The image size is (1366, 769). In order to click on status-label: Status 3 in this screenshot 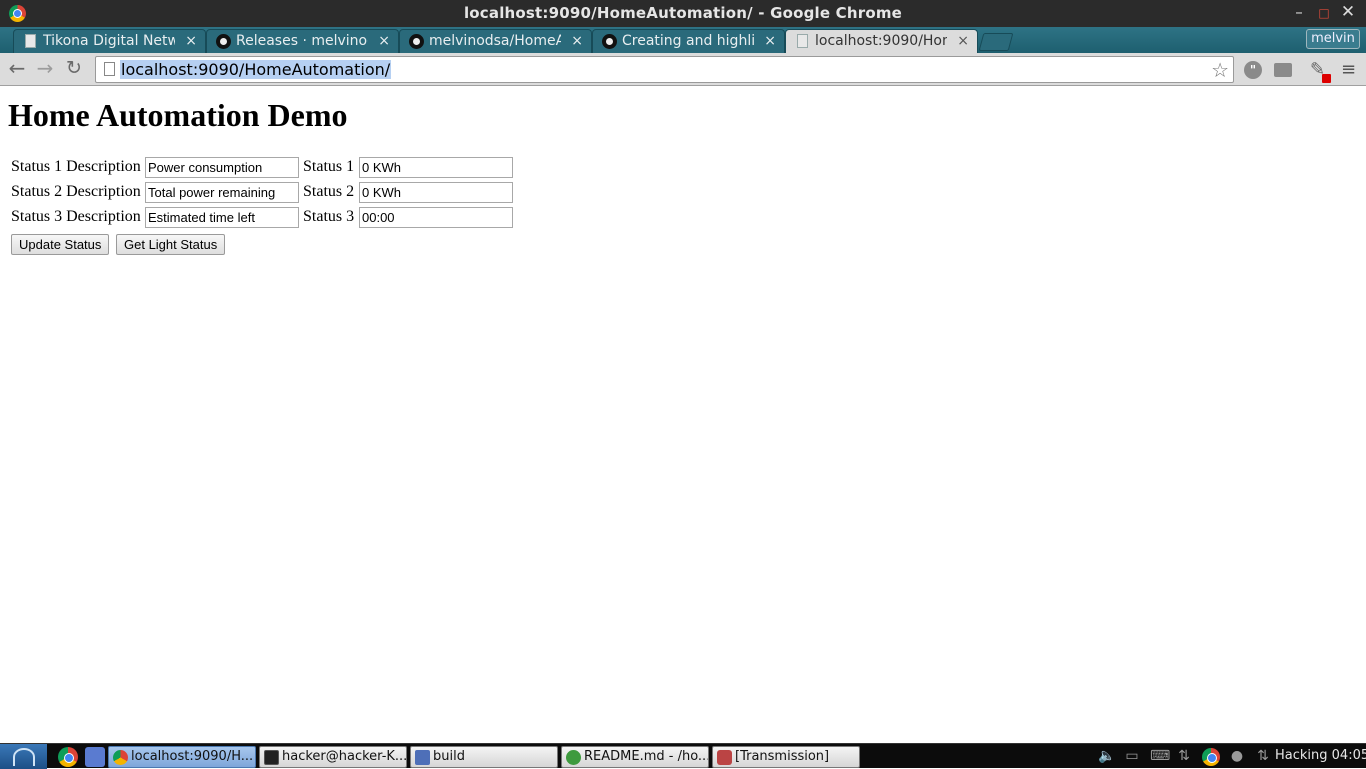, I will do `click(329, 216)`.